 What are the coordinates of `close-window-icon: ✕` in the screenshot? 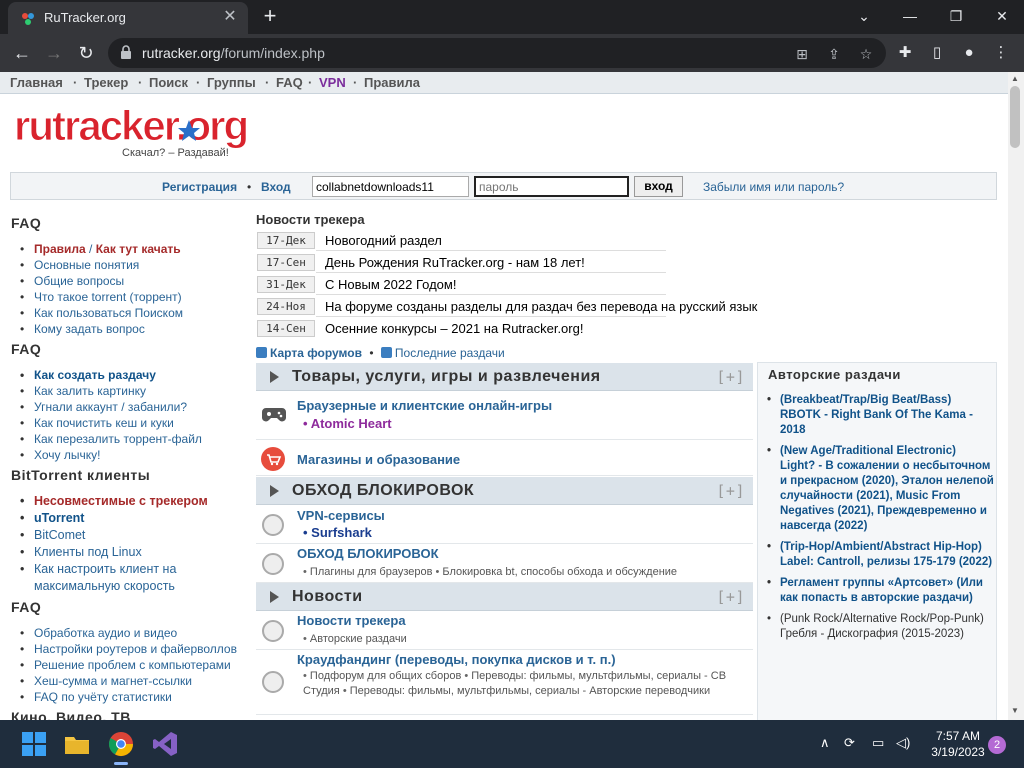 It's located at (1002, 16).